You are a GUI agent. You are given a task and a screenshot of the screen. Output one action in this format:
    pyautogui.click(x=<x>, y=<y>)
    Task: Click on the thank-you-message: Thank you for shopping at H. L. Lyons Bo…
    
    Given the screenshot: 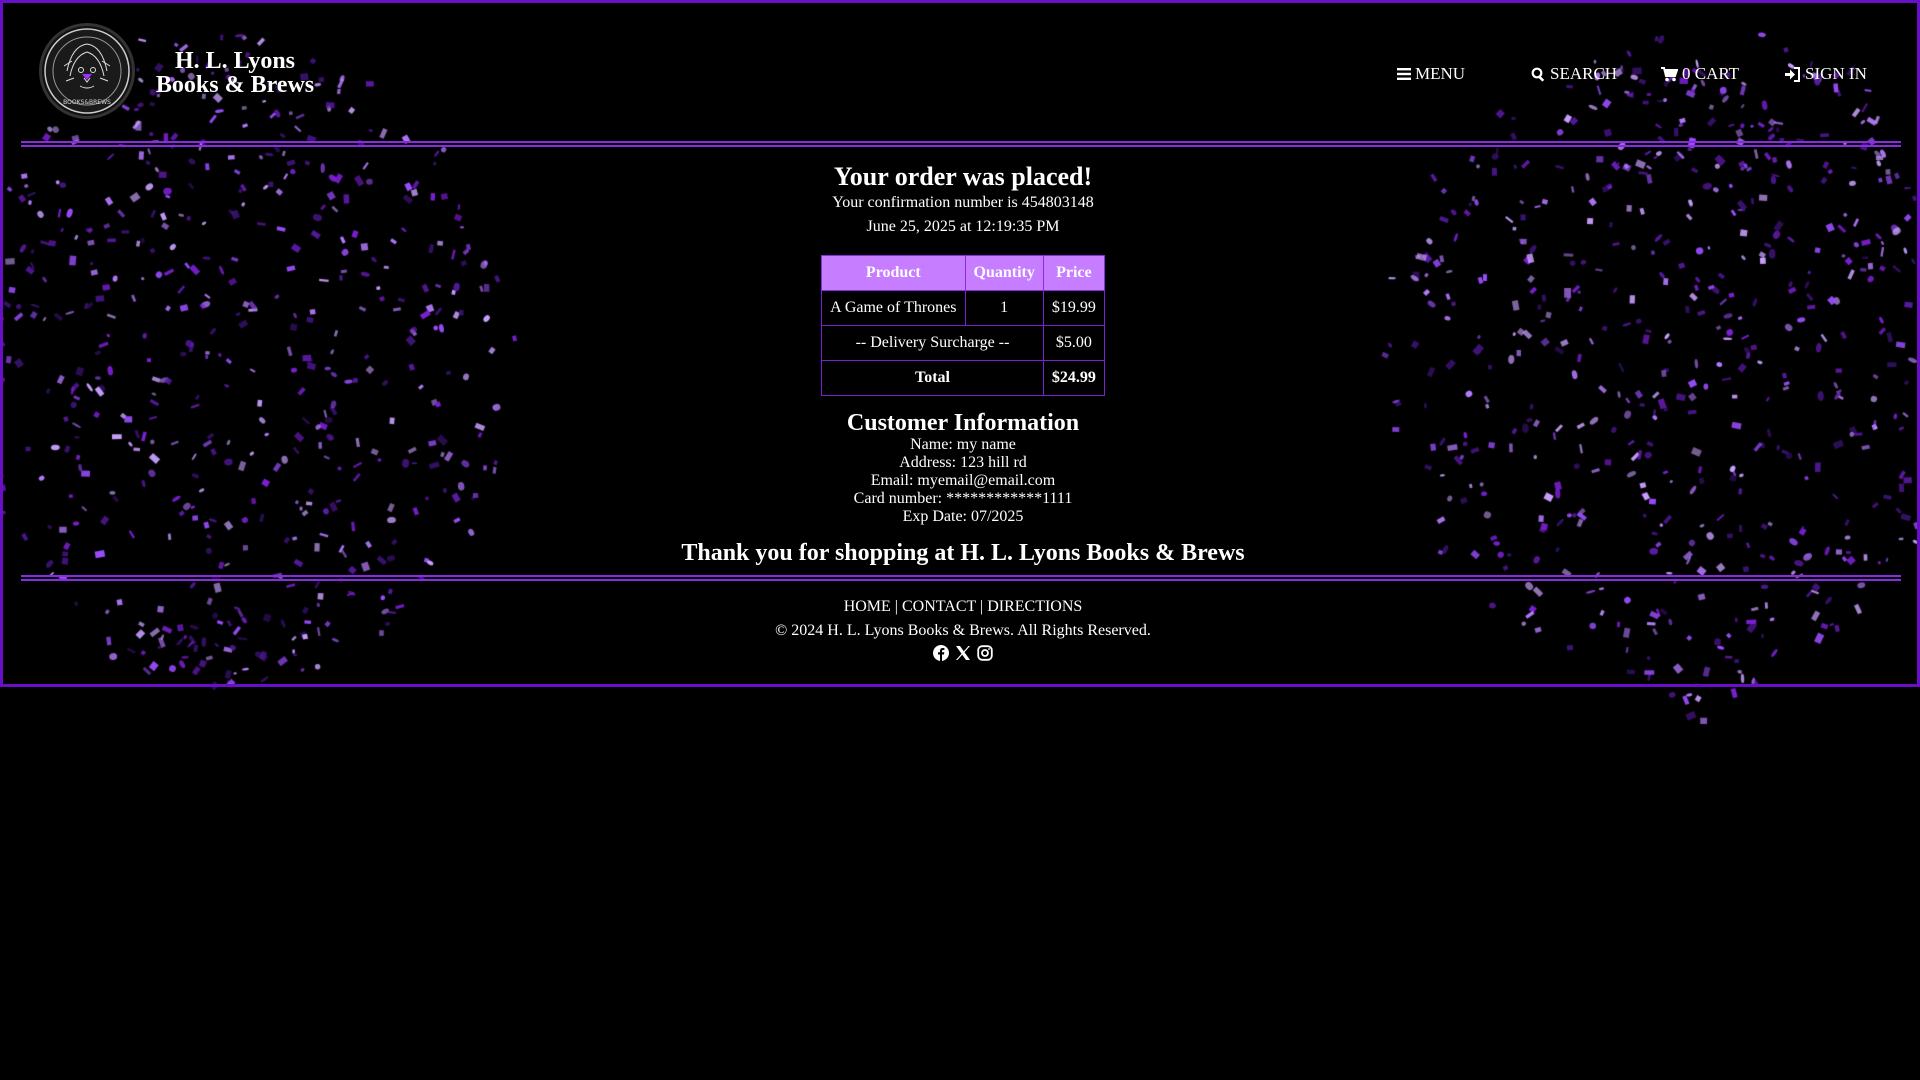 What is the action you would take?
    pyautogui.click(x=963, y=553)
    